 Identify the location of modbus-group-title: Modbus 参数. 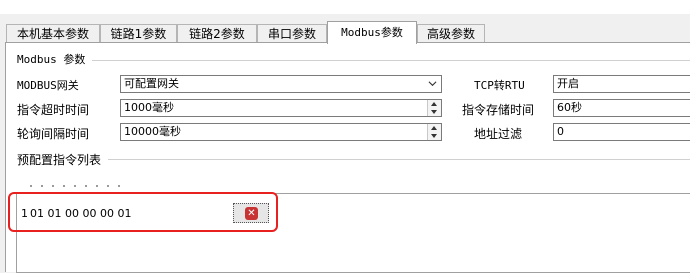
(51, 59).